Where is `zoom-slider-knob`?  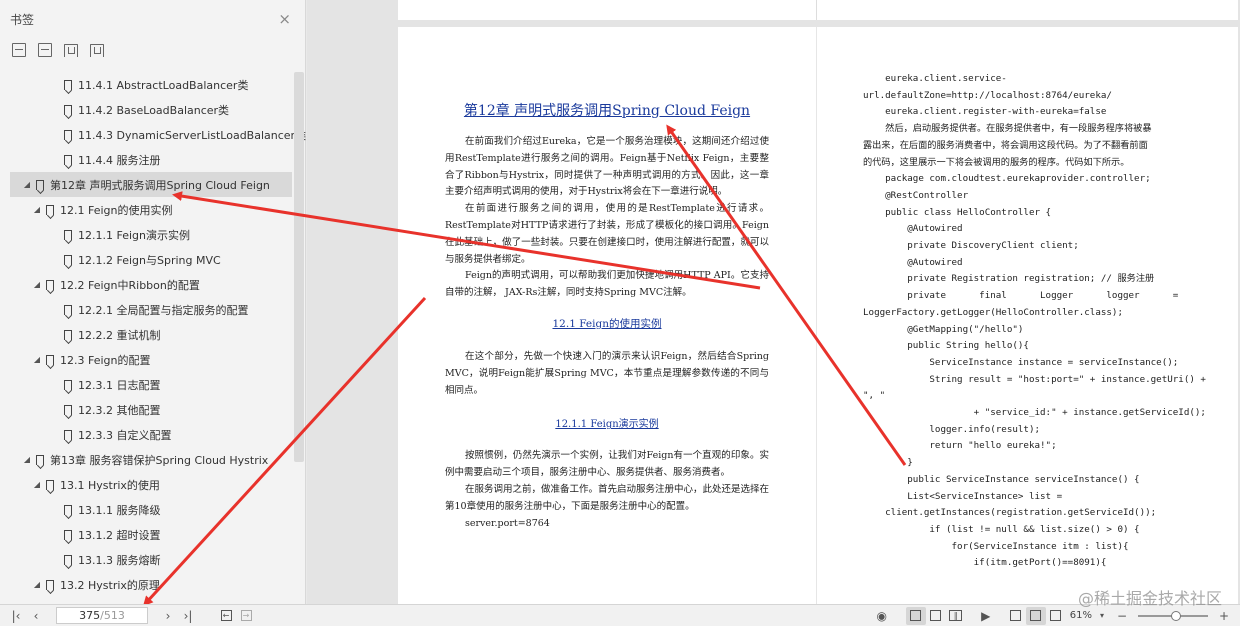 zoom-slider-knob is located at coordinates (1176, 615).